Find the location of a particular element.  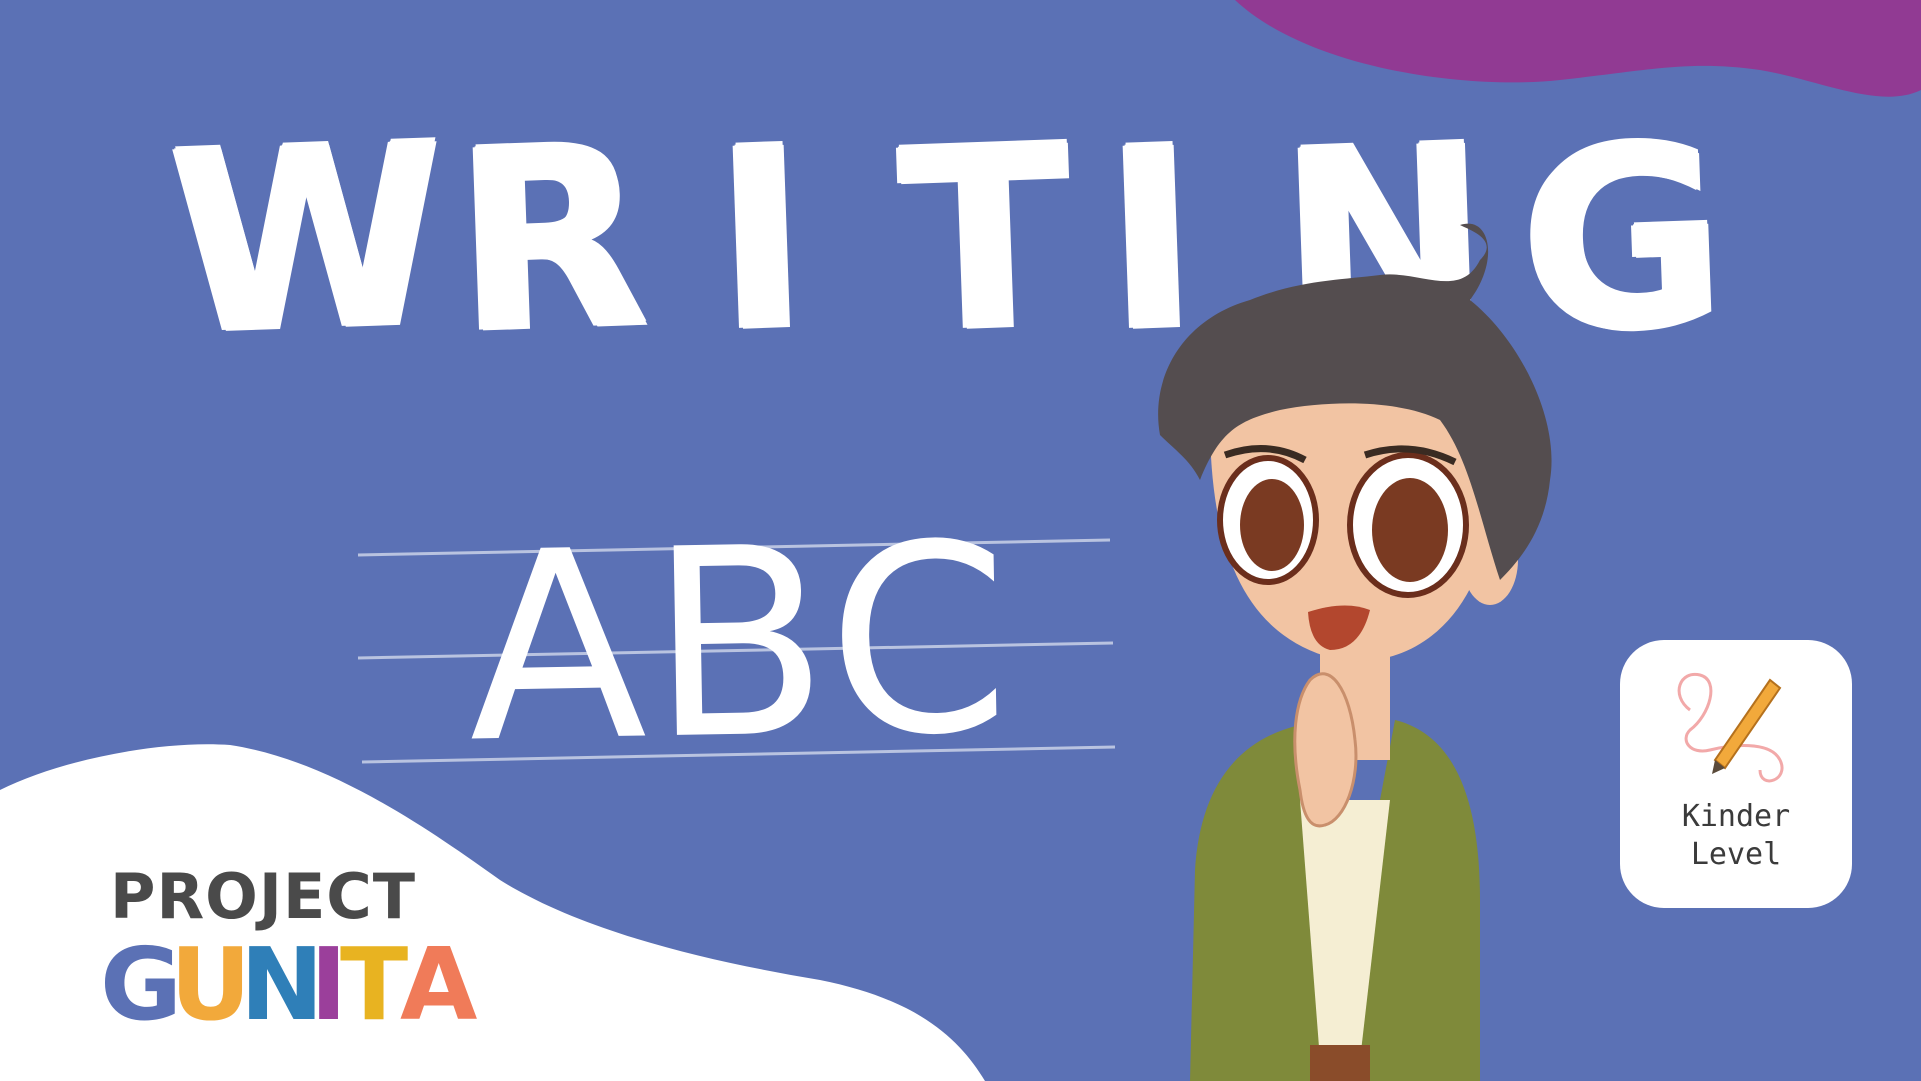

level-badge: Kinder Level is located at coordinates (1736, 774).